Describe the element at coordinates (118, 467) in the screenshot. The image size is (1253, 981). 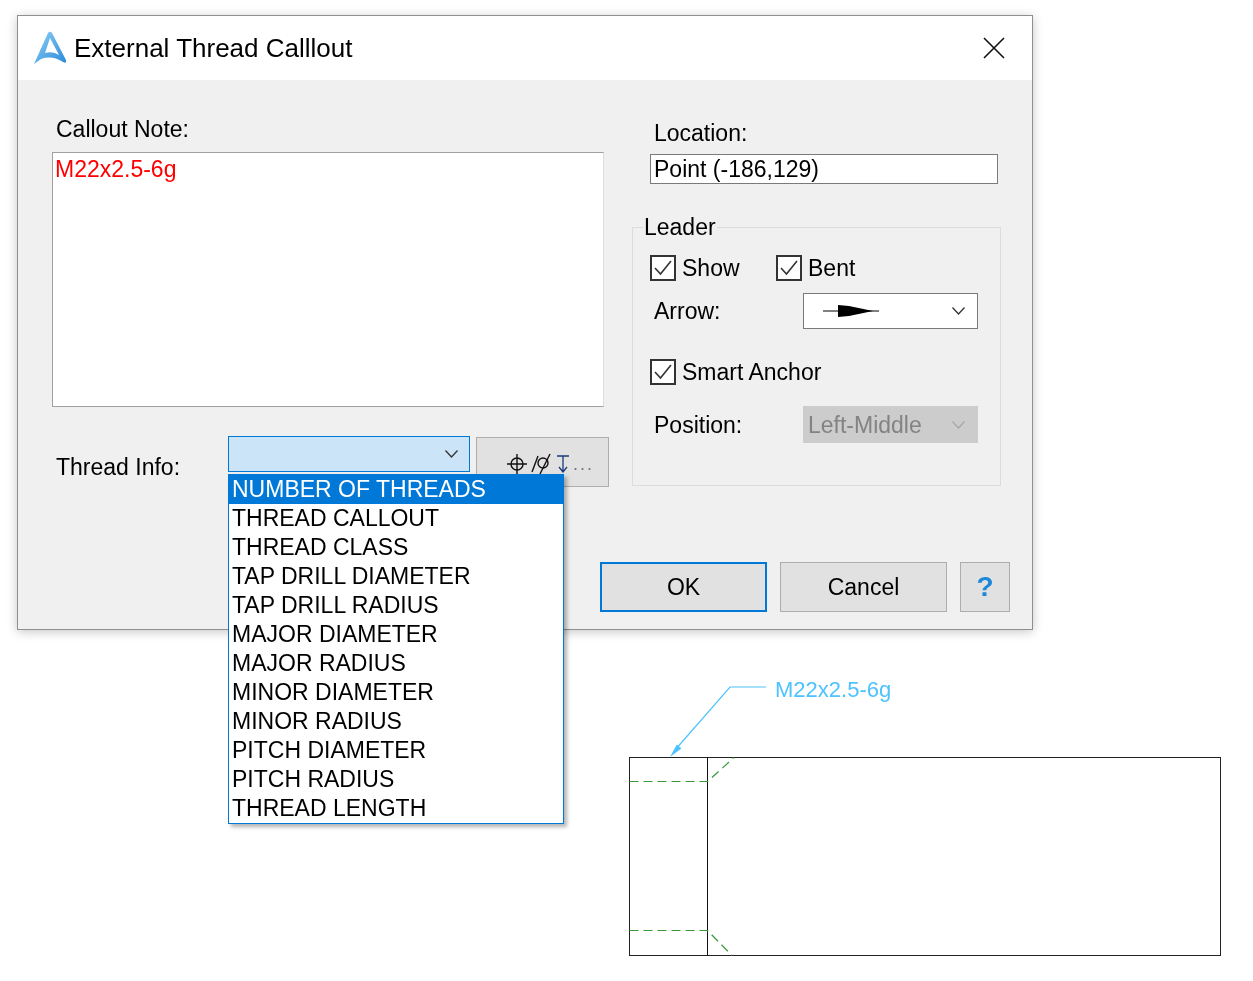
I see `field-label: Thread Info:` at that location.